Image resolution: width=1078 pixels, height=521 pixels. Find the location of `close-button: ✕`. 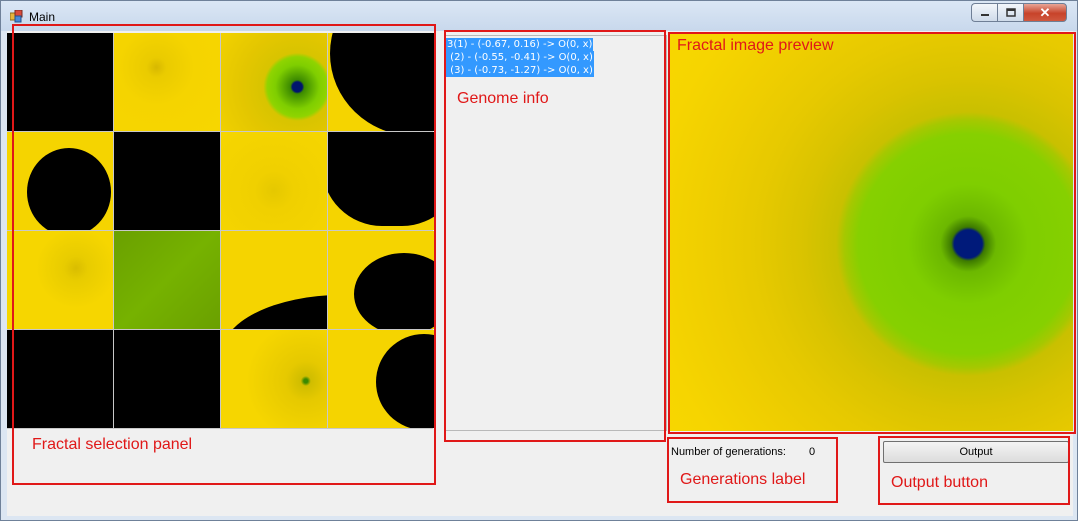

close-button: ✕ is located at coordinates (1045, 12).